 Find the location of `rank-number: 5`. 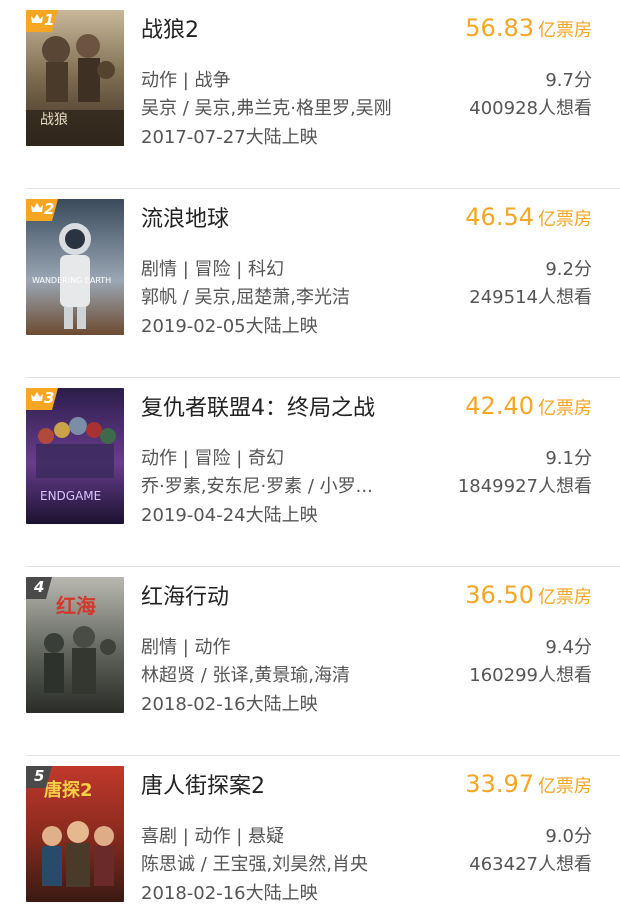

rank-number: 5 is located at coordinates (39, 776).